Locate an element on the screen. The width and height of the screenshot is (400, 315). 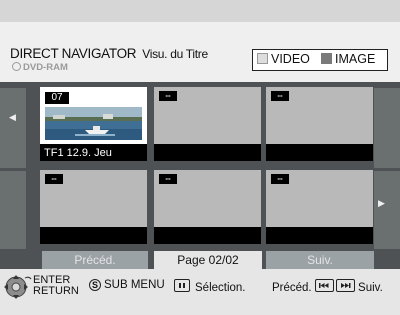
page-indicator: Page 02/02 is located at coordinates (208, 260).